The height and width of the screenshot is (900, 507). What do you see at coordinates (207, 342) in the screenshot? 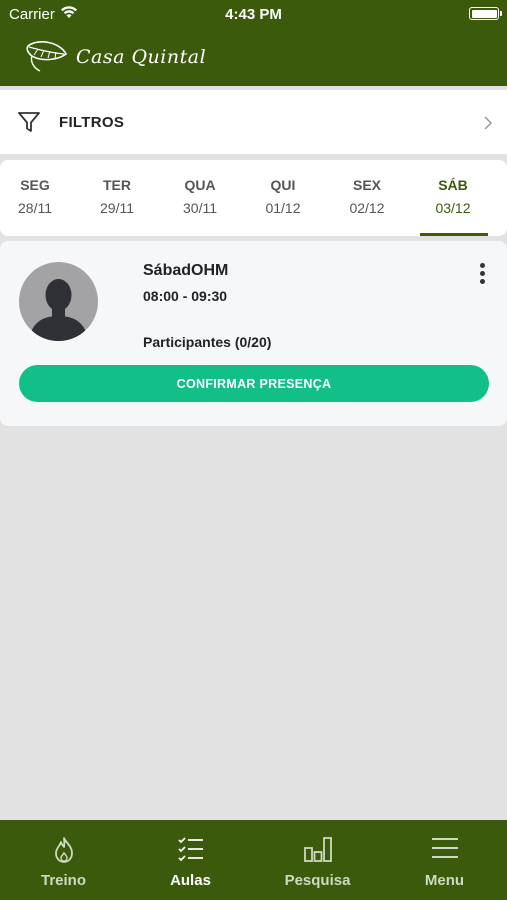
I see `participants-count: Participantes (0/20)` at bounding box center [207, 342].